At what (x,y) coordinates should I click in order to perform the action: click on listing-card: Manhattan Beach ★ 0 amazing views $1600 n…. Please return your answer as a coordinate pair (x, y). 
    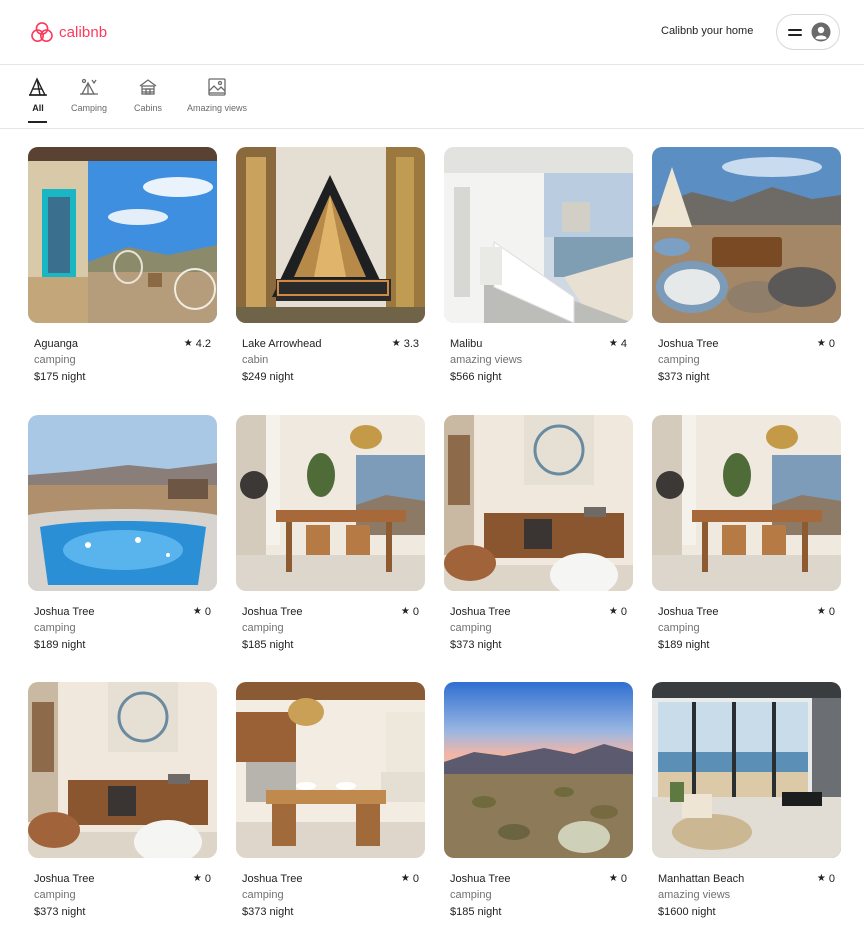
    Looking at the image, I should click on (746, 806).